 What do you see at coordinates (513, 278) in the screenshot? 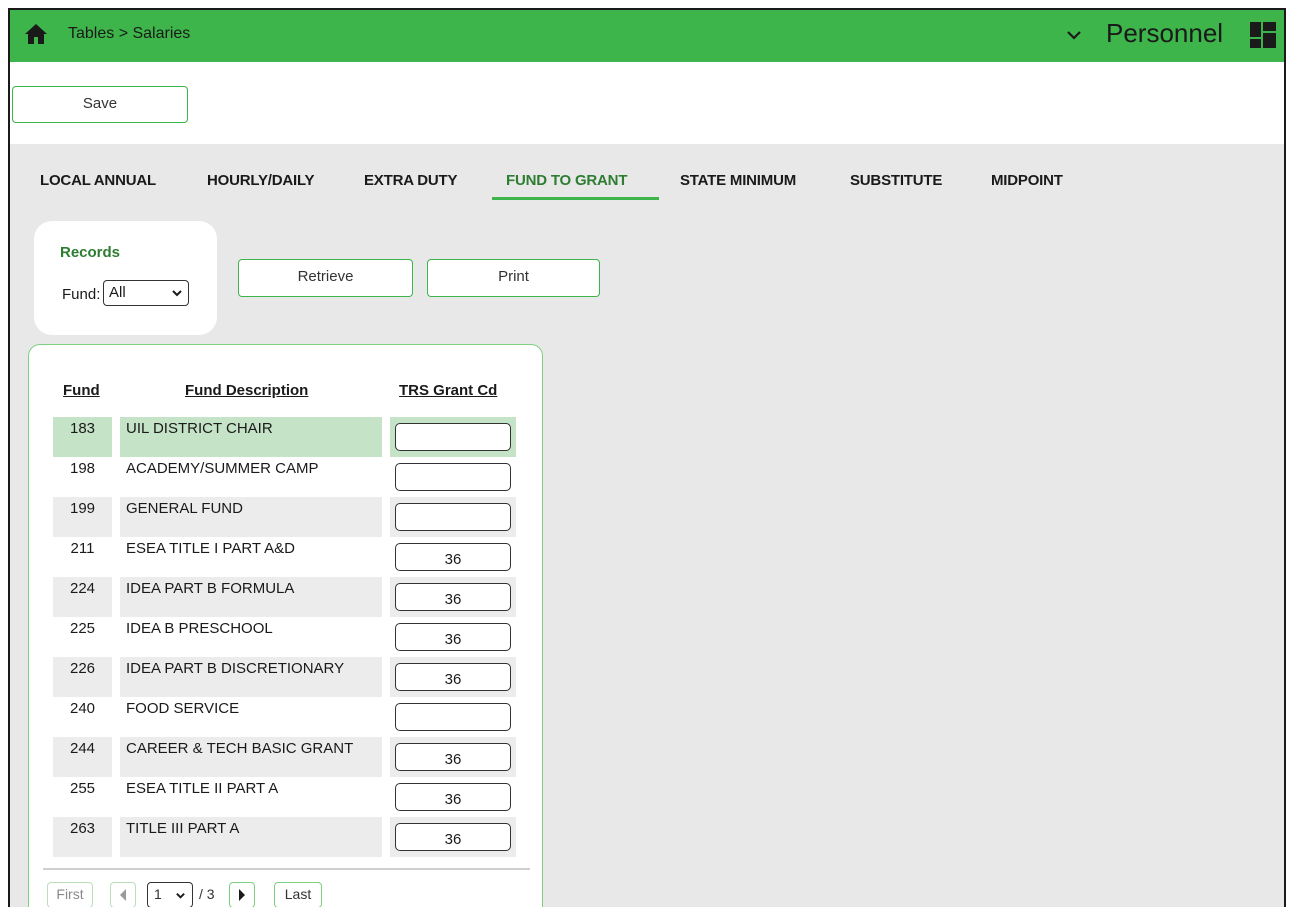
I see `print-button: Print` at bounding box center [513, 278].